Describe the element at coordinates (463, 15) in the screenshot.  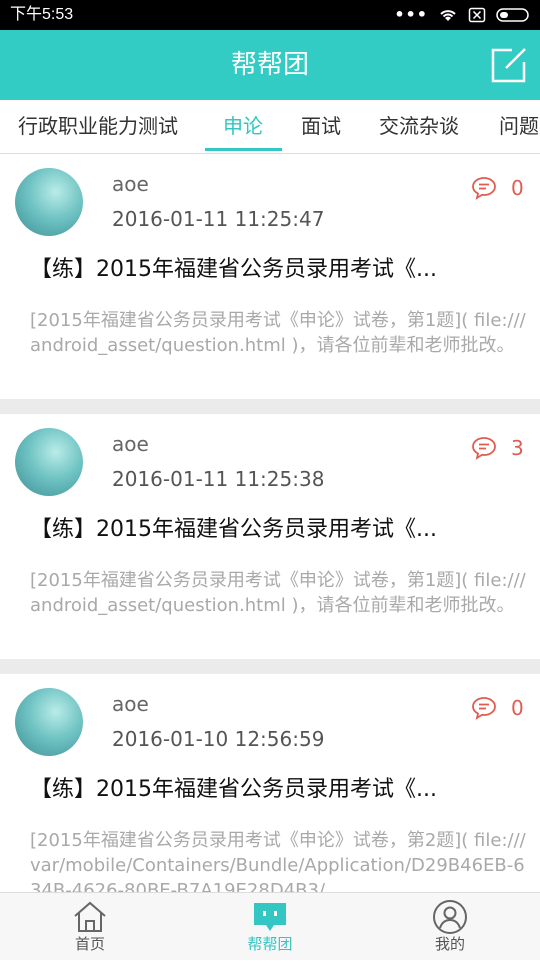
I see `status-icons: •••` at that location.